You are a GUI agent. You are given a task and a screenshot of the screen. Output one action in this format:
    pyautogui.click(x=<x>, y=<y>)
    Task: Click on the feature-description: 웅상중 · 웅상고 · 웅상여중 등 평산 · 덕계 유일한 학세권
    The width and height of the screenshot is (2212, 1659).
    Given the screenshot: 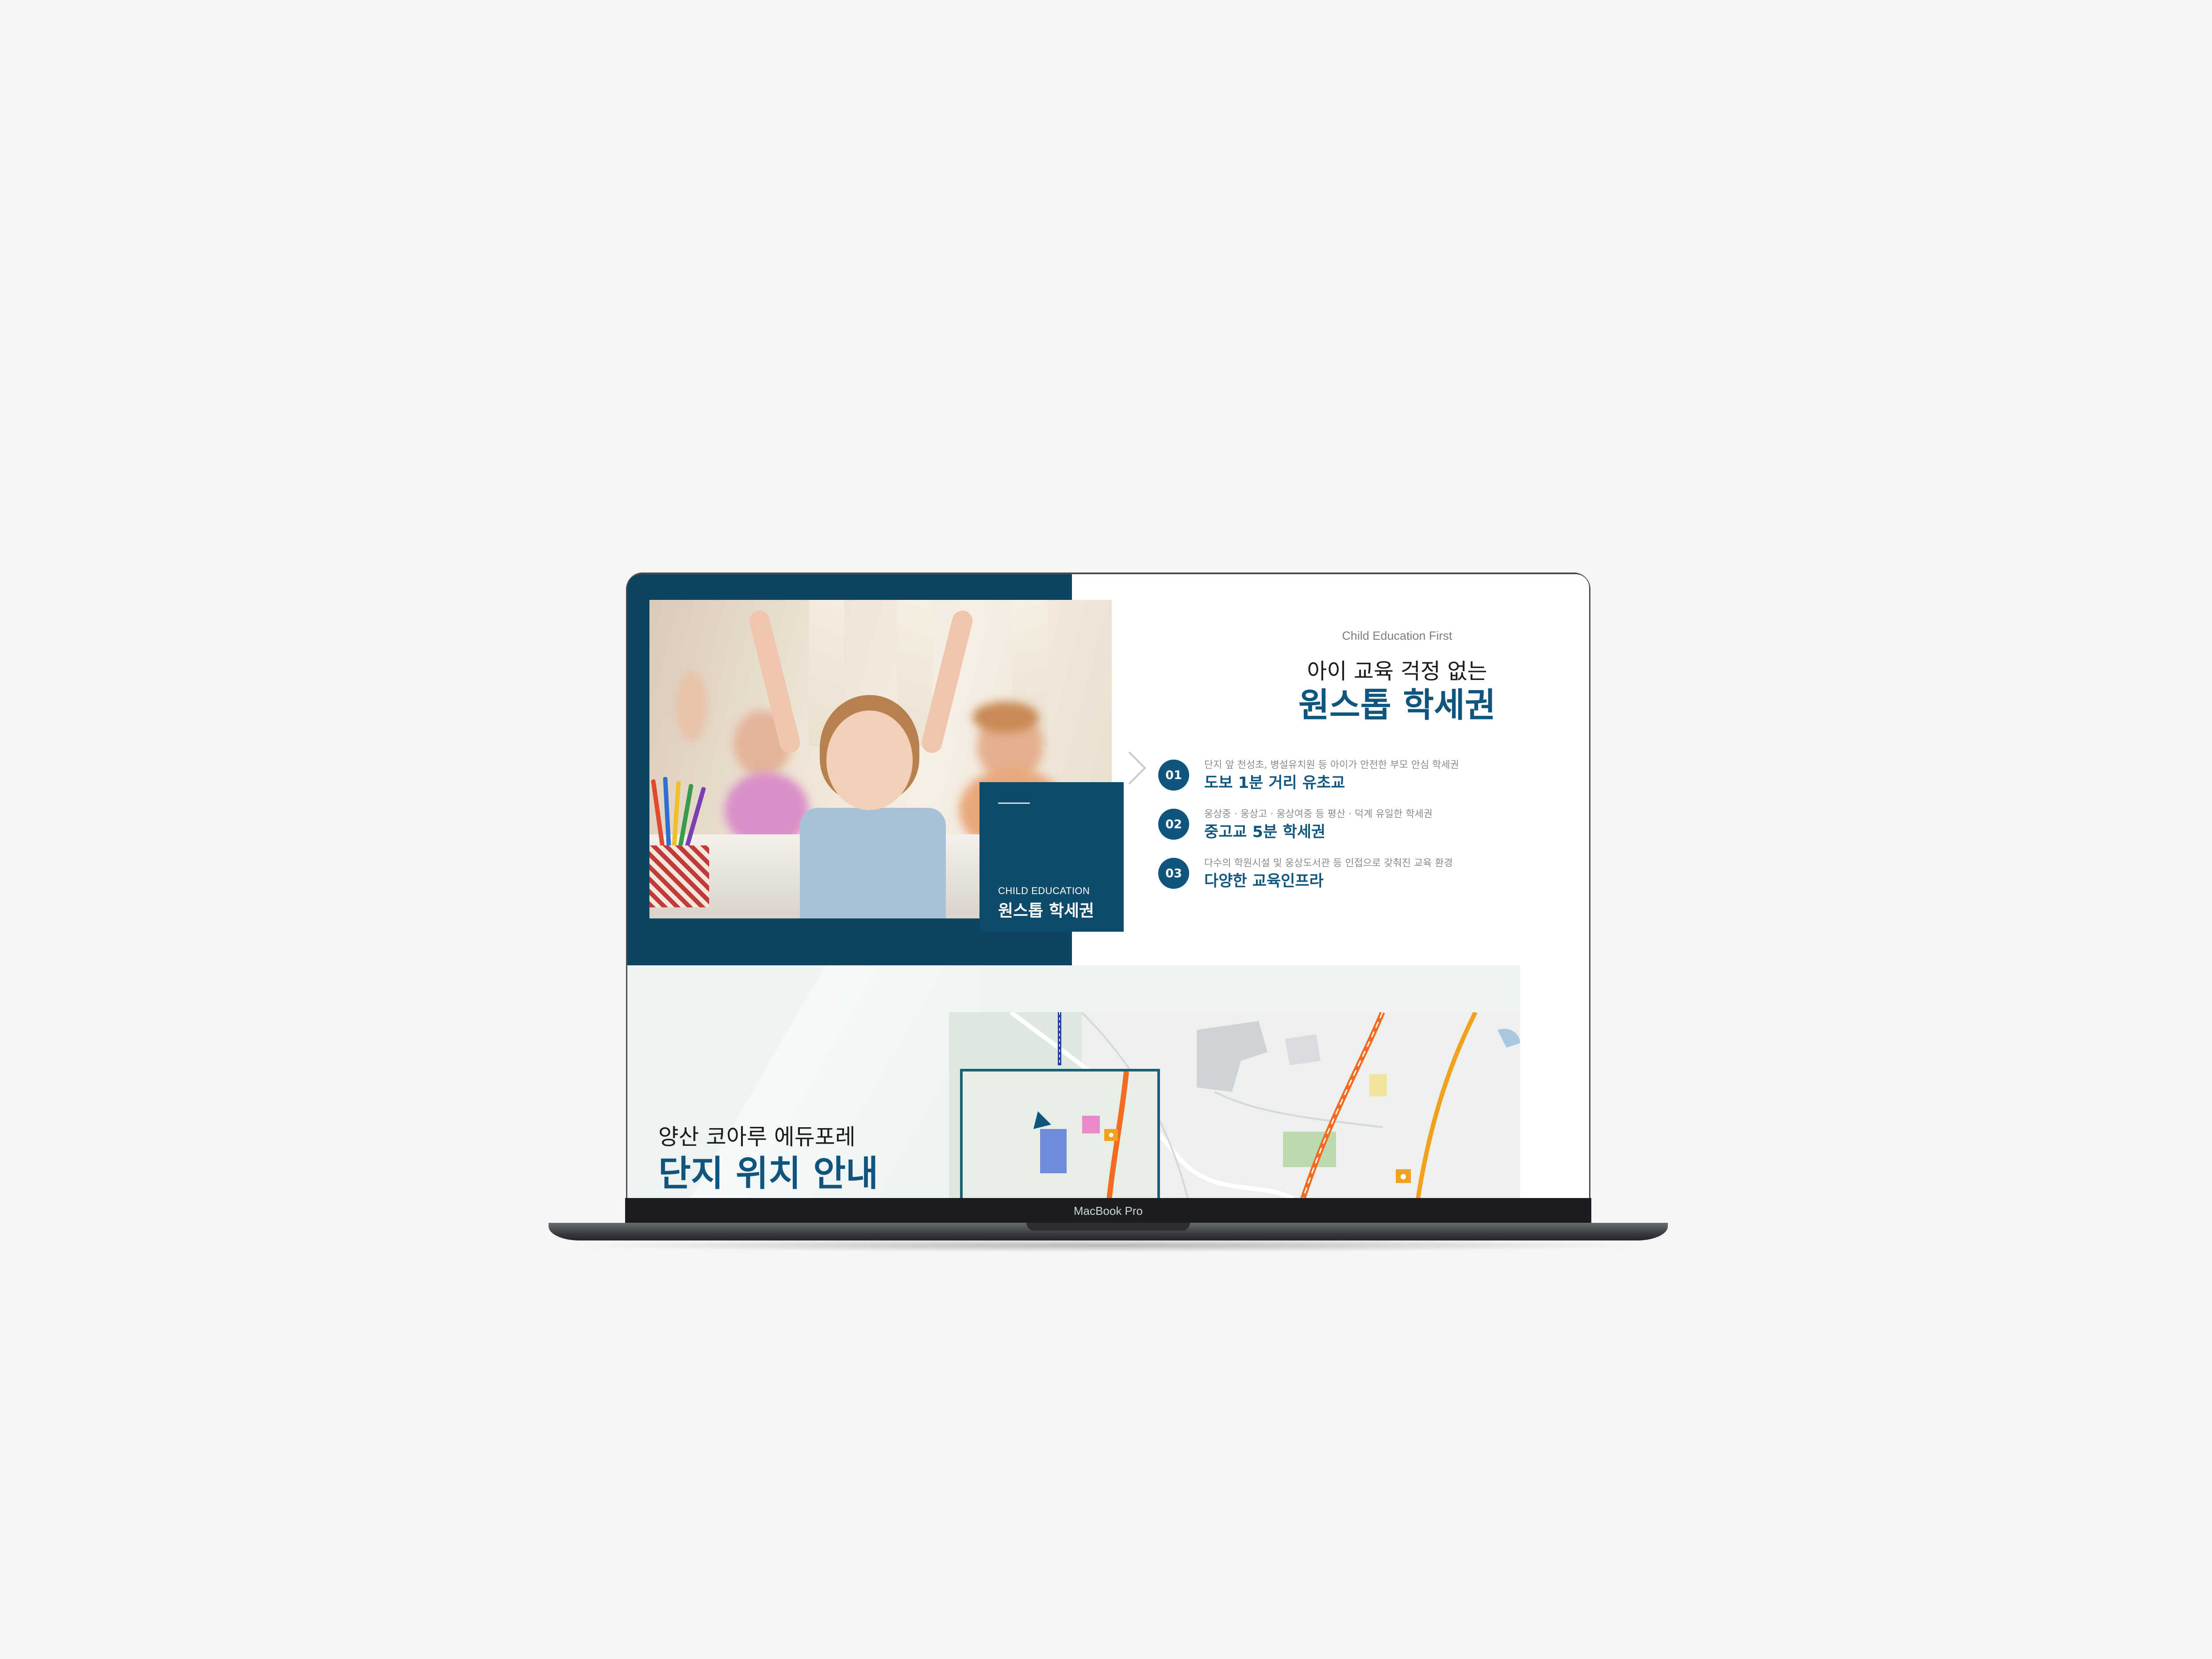 What is the action you would take?
    pyautogui.click(x=1318, y=814)
    